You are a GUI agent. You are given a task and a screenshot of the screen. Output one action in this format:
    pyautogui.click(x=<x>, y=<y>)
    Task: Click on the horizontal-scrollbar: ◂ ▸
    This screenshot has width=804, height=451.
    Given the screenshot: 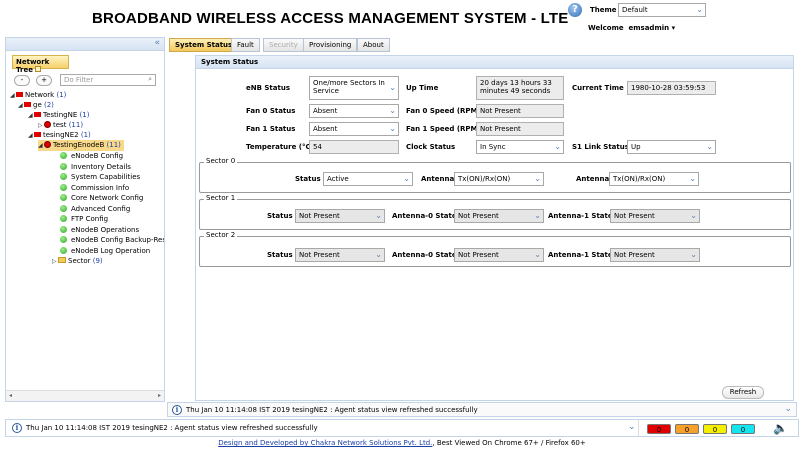 What is the action you would take?
    pyautogui.click(x=85, y=395)
    